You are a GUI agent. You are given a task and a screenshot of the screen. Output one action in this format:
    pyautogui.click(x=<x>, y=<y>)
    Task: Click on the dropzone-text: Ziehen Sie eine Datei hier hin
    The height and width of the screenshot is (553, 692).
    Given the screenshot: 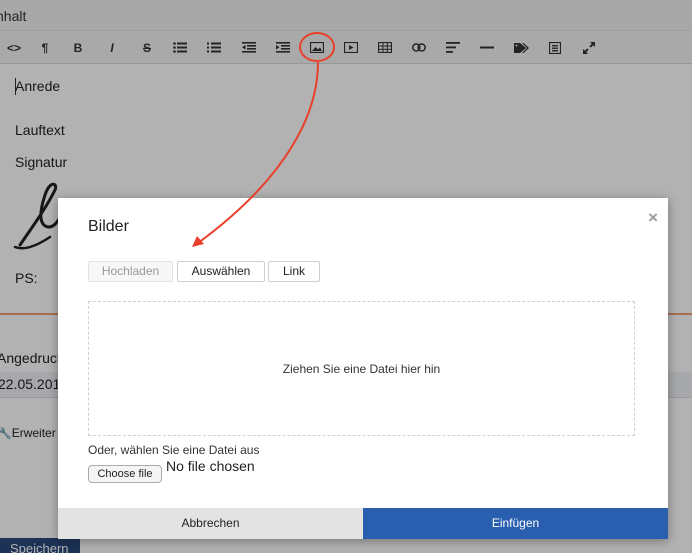 What is the action you would take?
    pyautogui.click(x=361, y=368)
    